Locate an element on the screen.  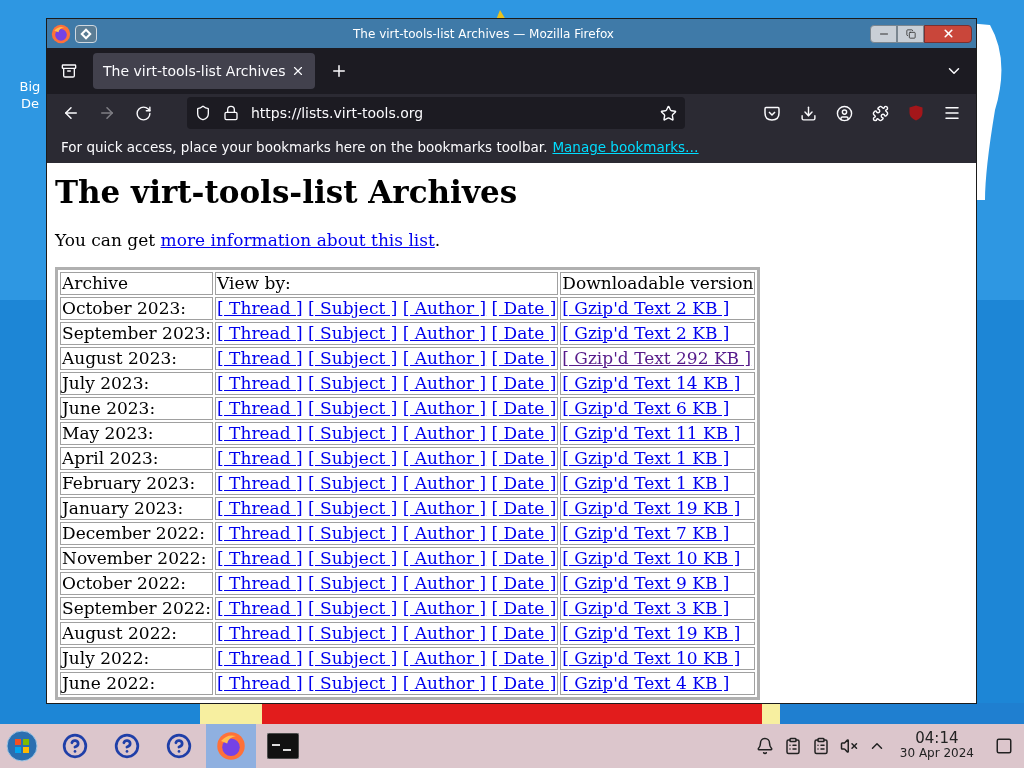
browser-tab: The virt-tools-list Archives is located at coordinates (204, 71).